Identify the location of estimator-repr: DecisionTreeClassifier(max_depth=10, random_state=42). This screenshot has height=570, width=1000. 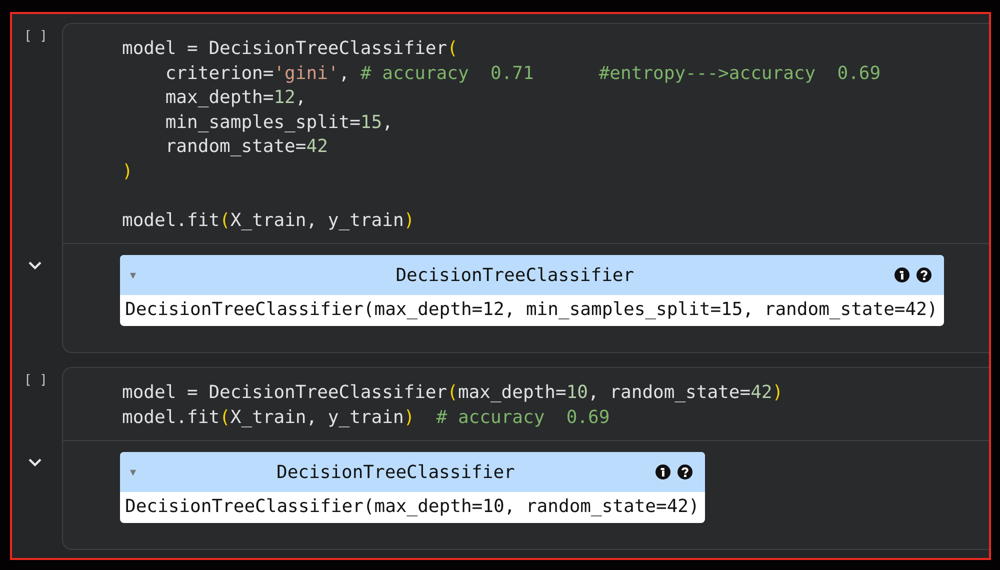
(412, 507).